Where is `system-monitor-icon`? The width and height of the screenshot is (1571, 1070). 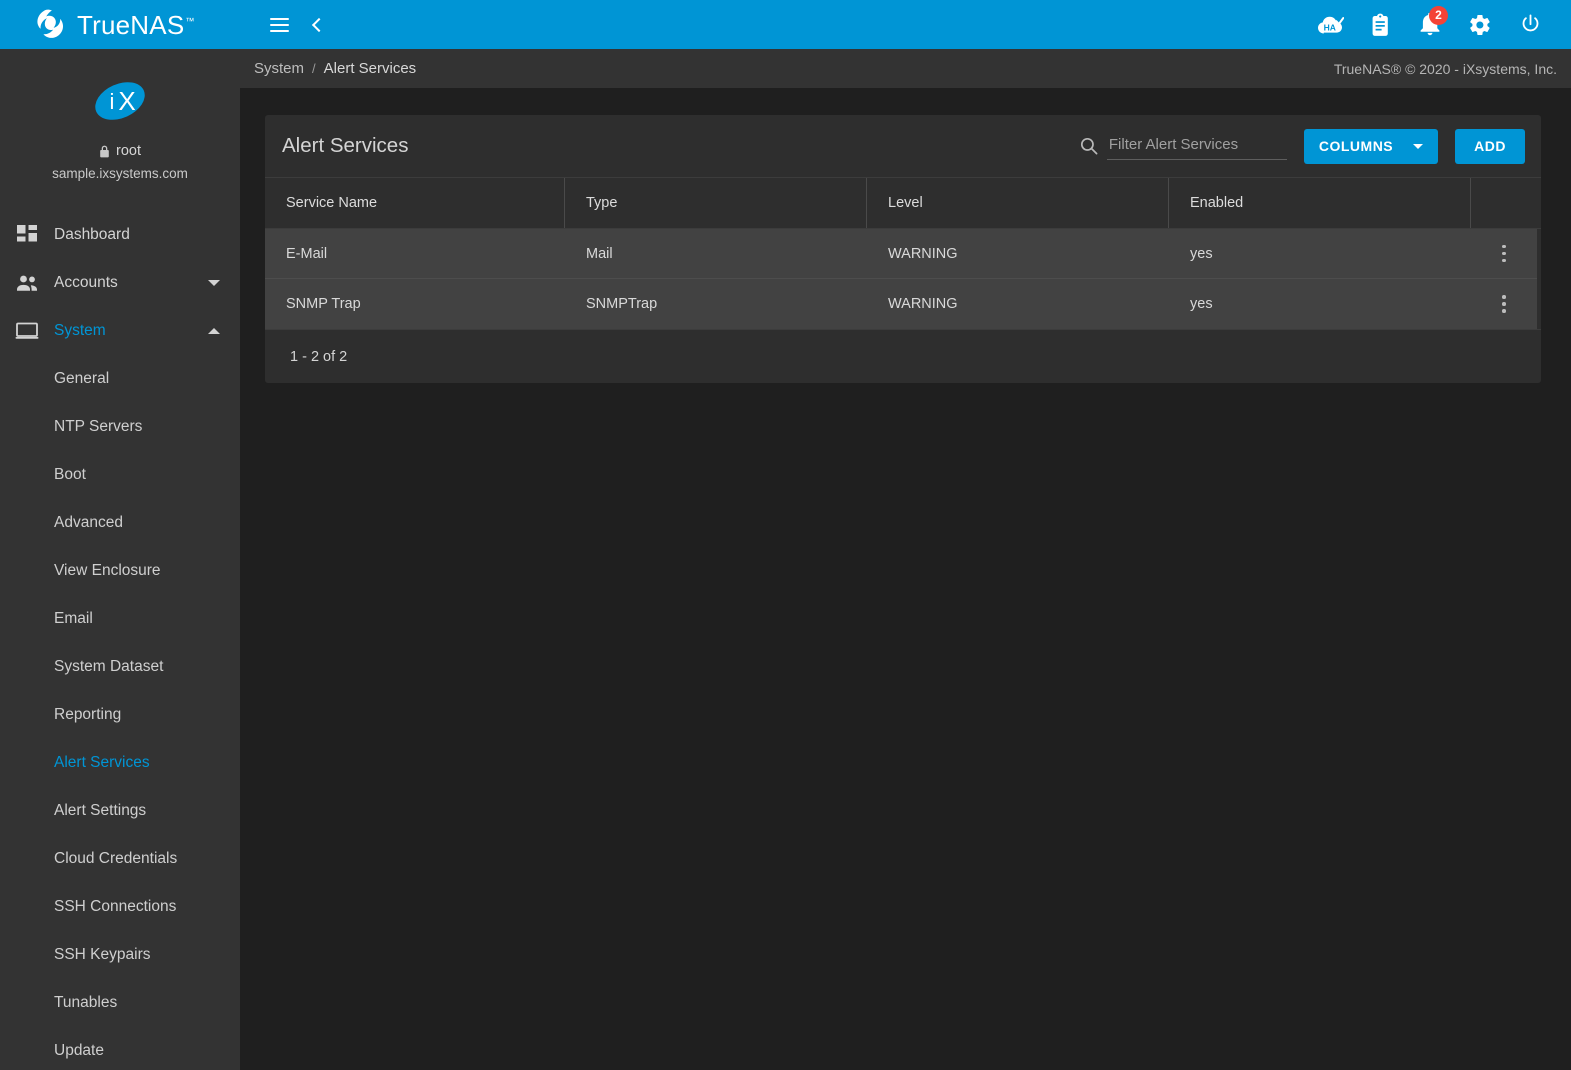 system-monitor-icon is located at coordinates (27, 331).